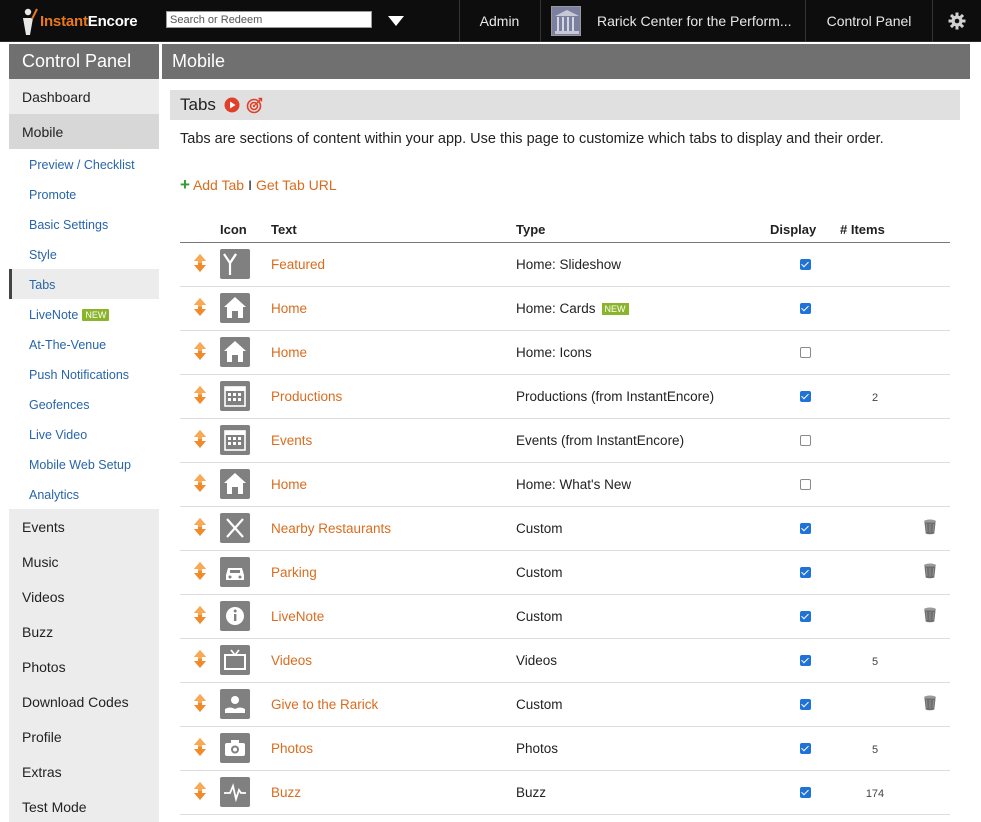 The width and height of the screenshot is (981, 822). I want to click on pulse-icon, so click(235, 792).